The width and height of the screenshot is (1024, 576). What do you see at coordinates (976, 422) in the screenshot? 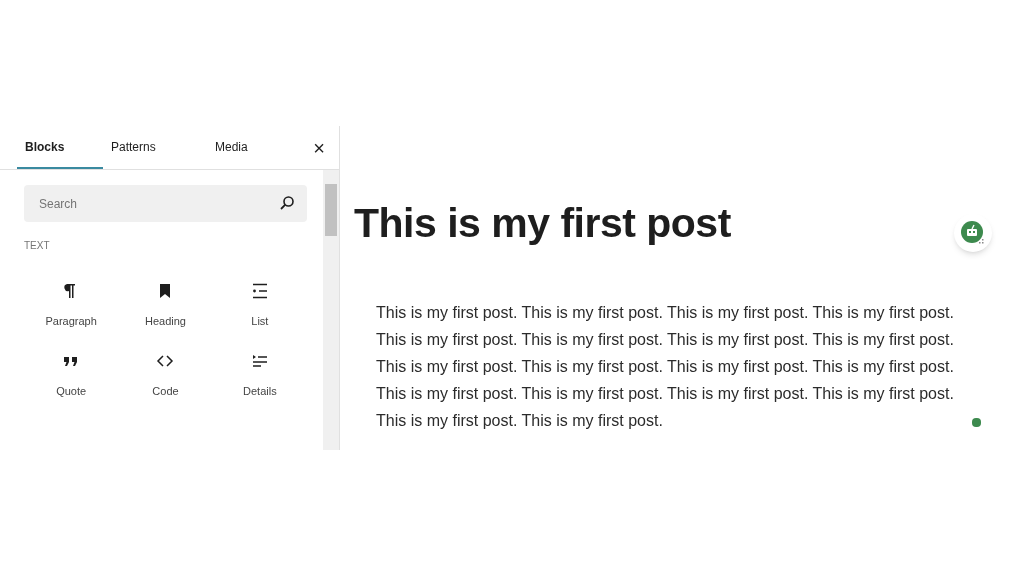
I see `status-indicator` at bounding box center [976, 422].